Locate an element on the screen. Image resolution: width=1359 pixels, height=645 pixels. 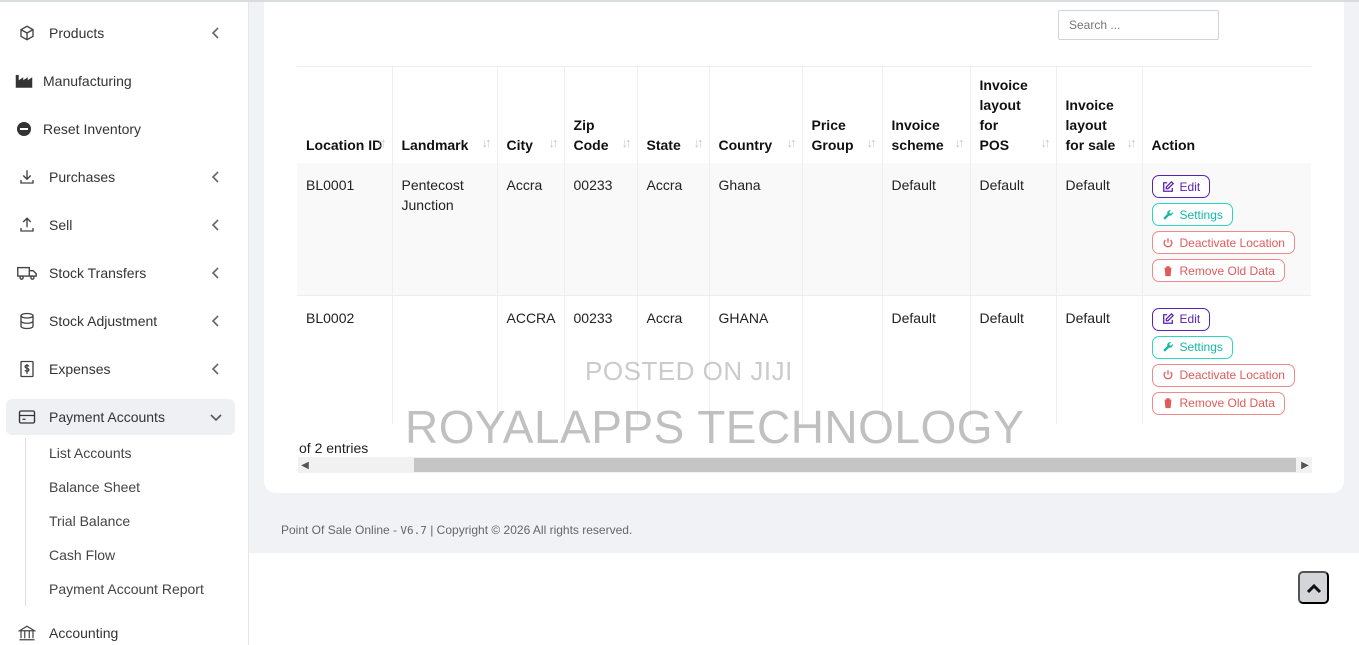
column-header-action: Action is located at coordinates (1173, 145).